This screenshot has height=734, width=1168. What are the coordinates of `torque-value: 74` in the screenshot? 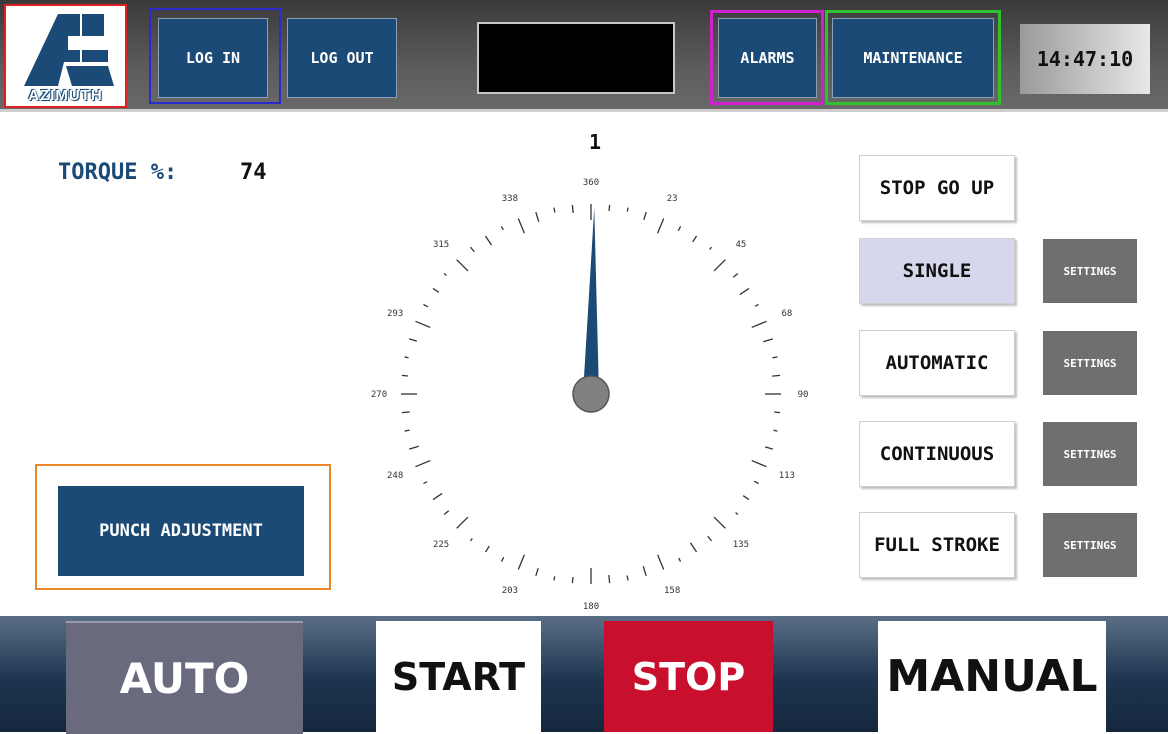 It's located at (253, 172).